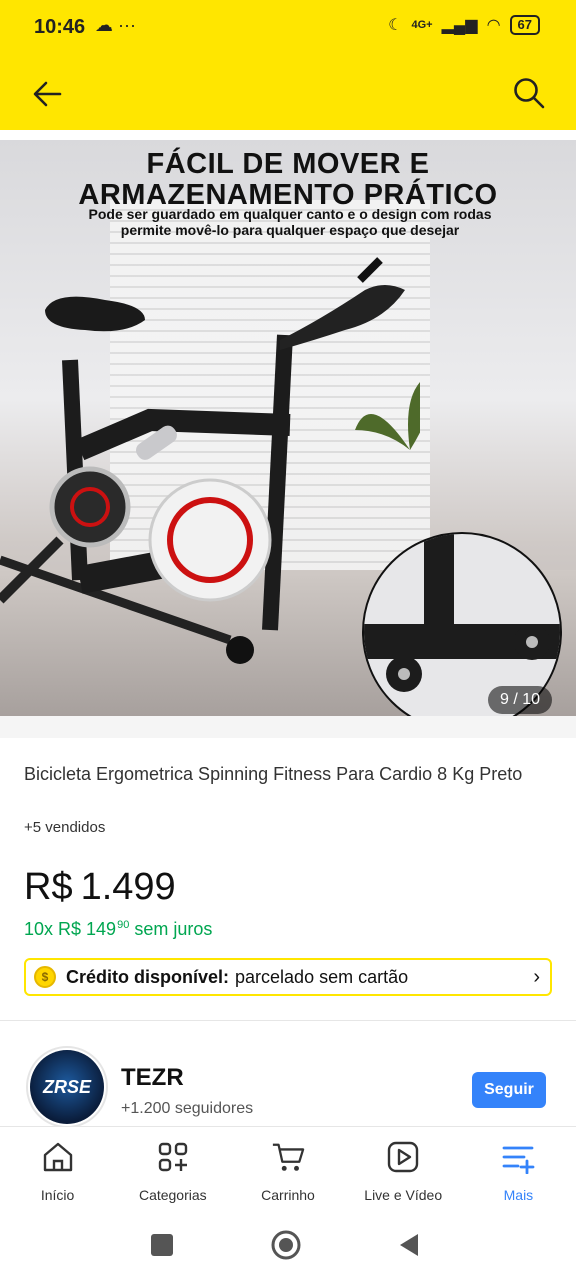 This screenshot has height=1280, width=576. Describe the element at coordinates (123, 925) in the screenshot. I see `installments-cents: 90` at that location.